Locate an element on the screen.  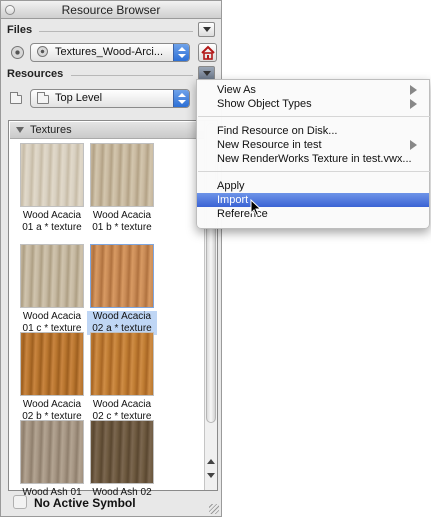
scroll-down-arrow-icon is located at coordinates (211, 475).